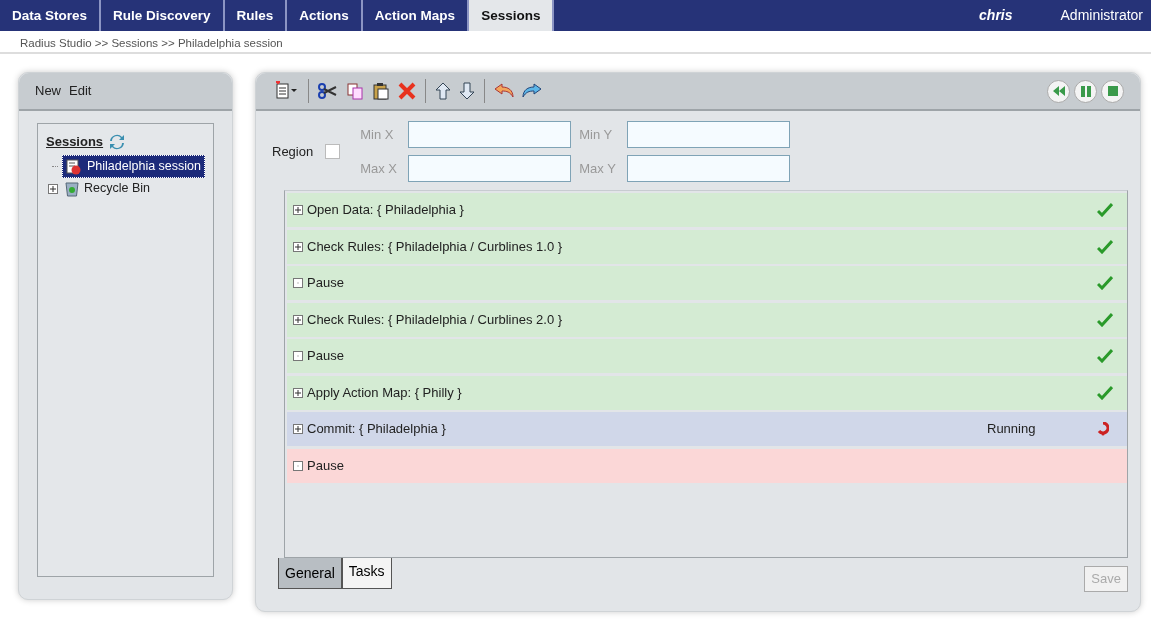  I want to click on task-label: Check Rules: { Philadelphia / Curblines 2.0 }, so click(435, 319).